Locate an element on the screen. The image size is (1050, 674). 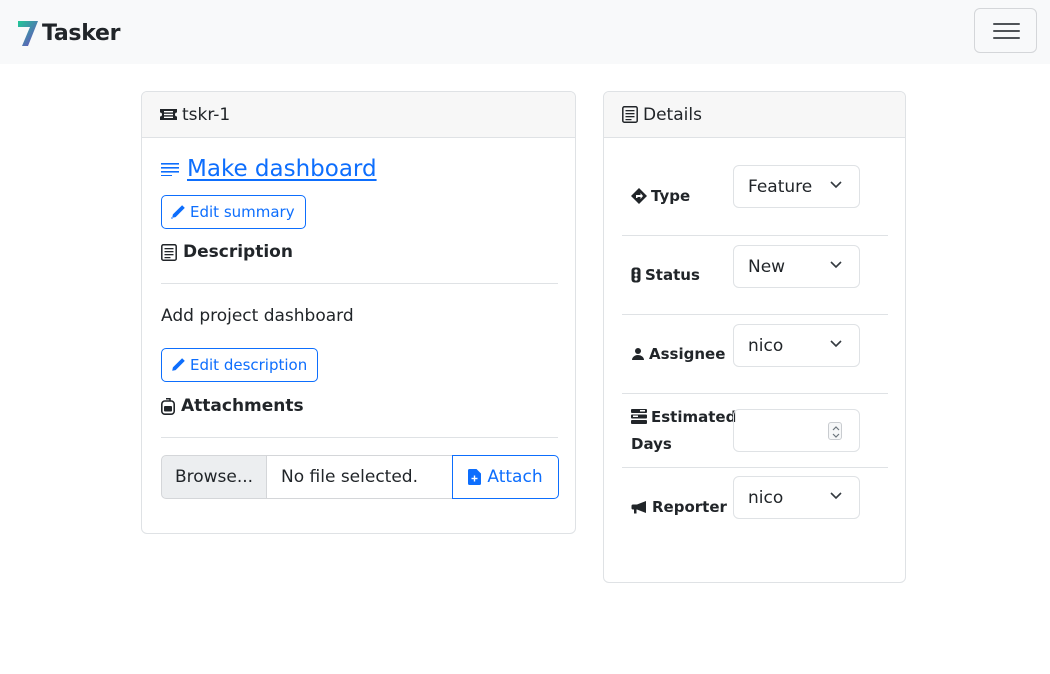
navbar: Tasker is located at coordinates (525, 32).